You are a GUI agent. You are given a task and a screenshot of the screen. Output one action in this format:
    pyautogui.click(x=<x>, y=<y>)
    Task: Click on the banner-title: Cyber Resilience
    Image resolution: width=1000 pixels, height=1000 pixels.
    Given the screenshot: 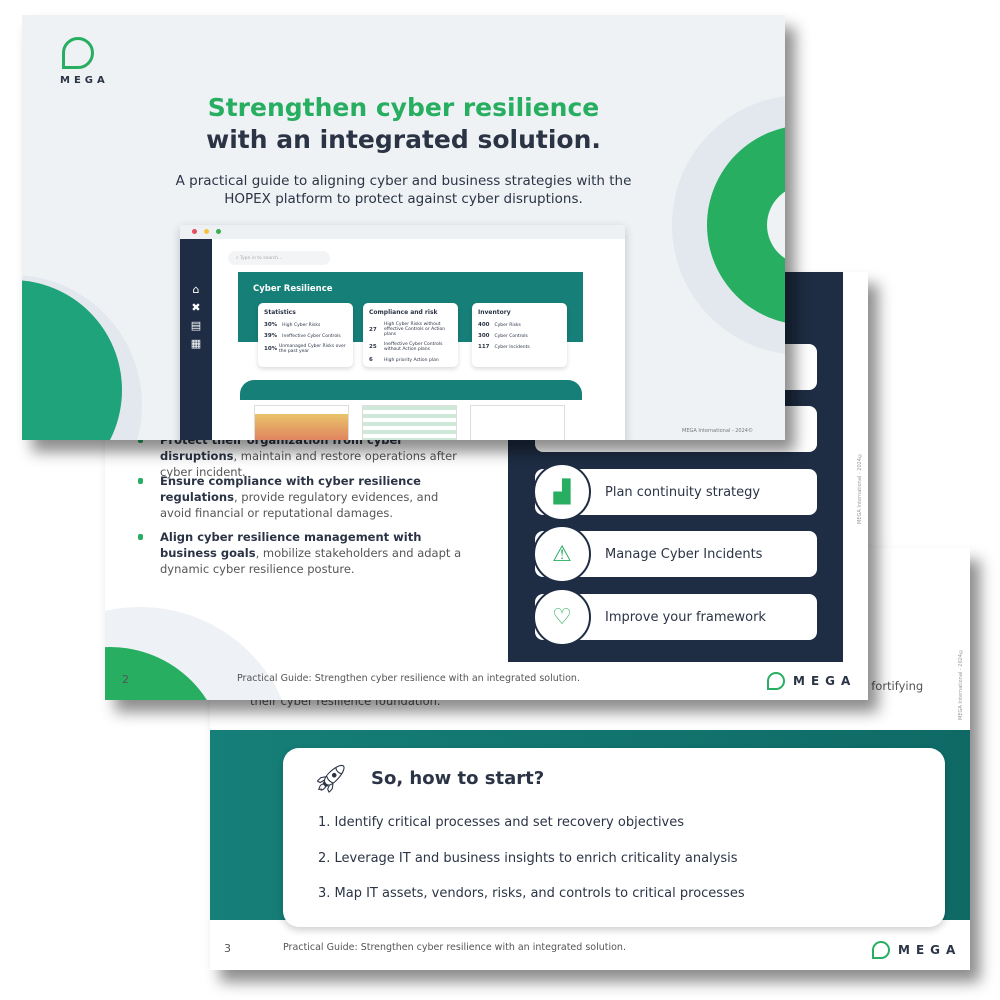 What is the action you would take?
    pyautogui.click(x=293, y=289)
    